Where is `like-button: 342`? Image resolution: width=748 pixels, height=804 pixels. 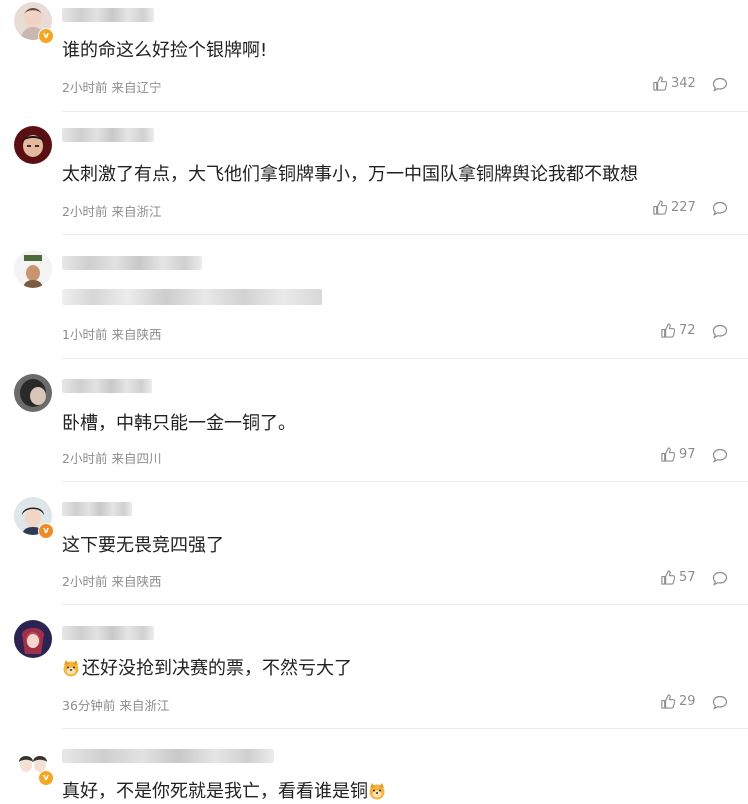 like-button: 342 is located at coordinates (674, 83).